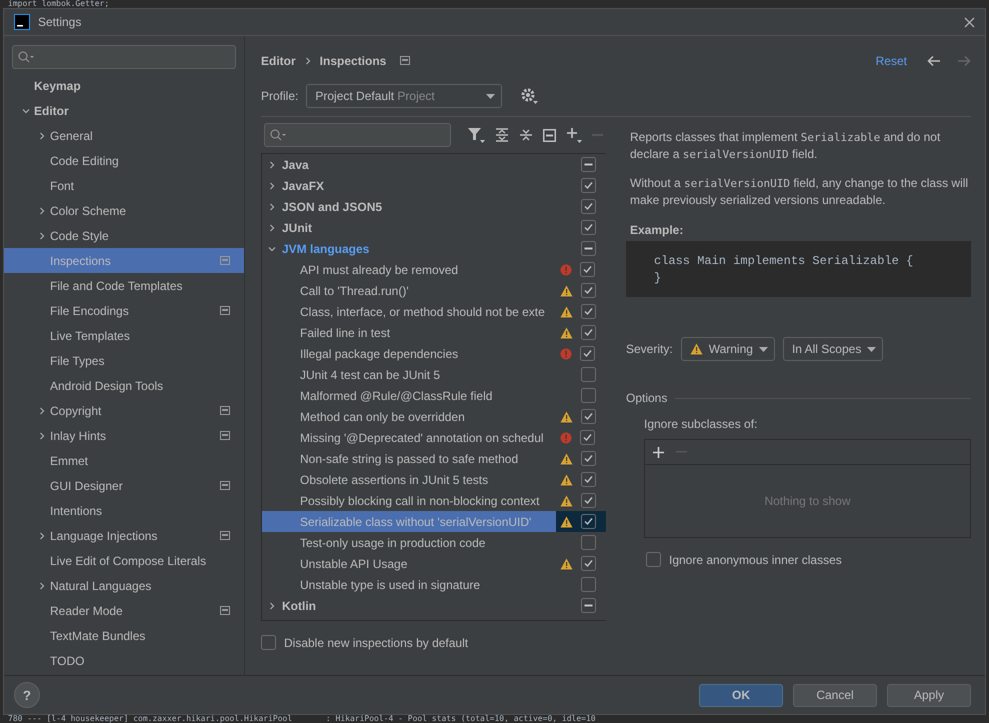 Image resolution: width=989 pixels, height=723 pixels. What do you see at coordinates (526, 135) in the screenshot?
I see `collapse-all-icon` at bounding box center [526, 135].